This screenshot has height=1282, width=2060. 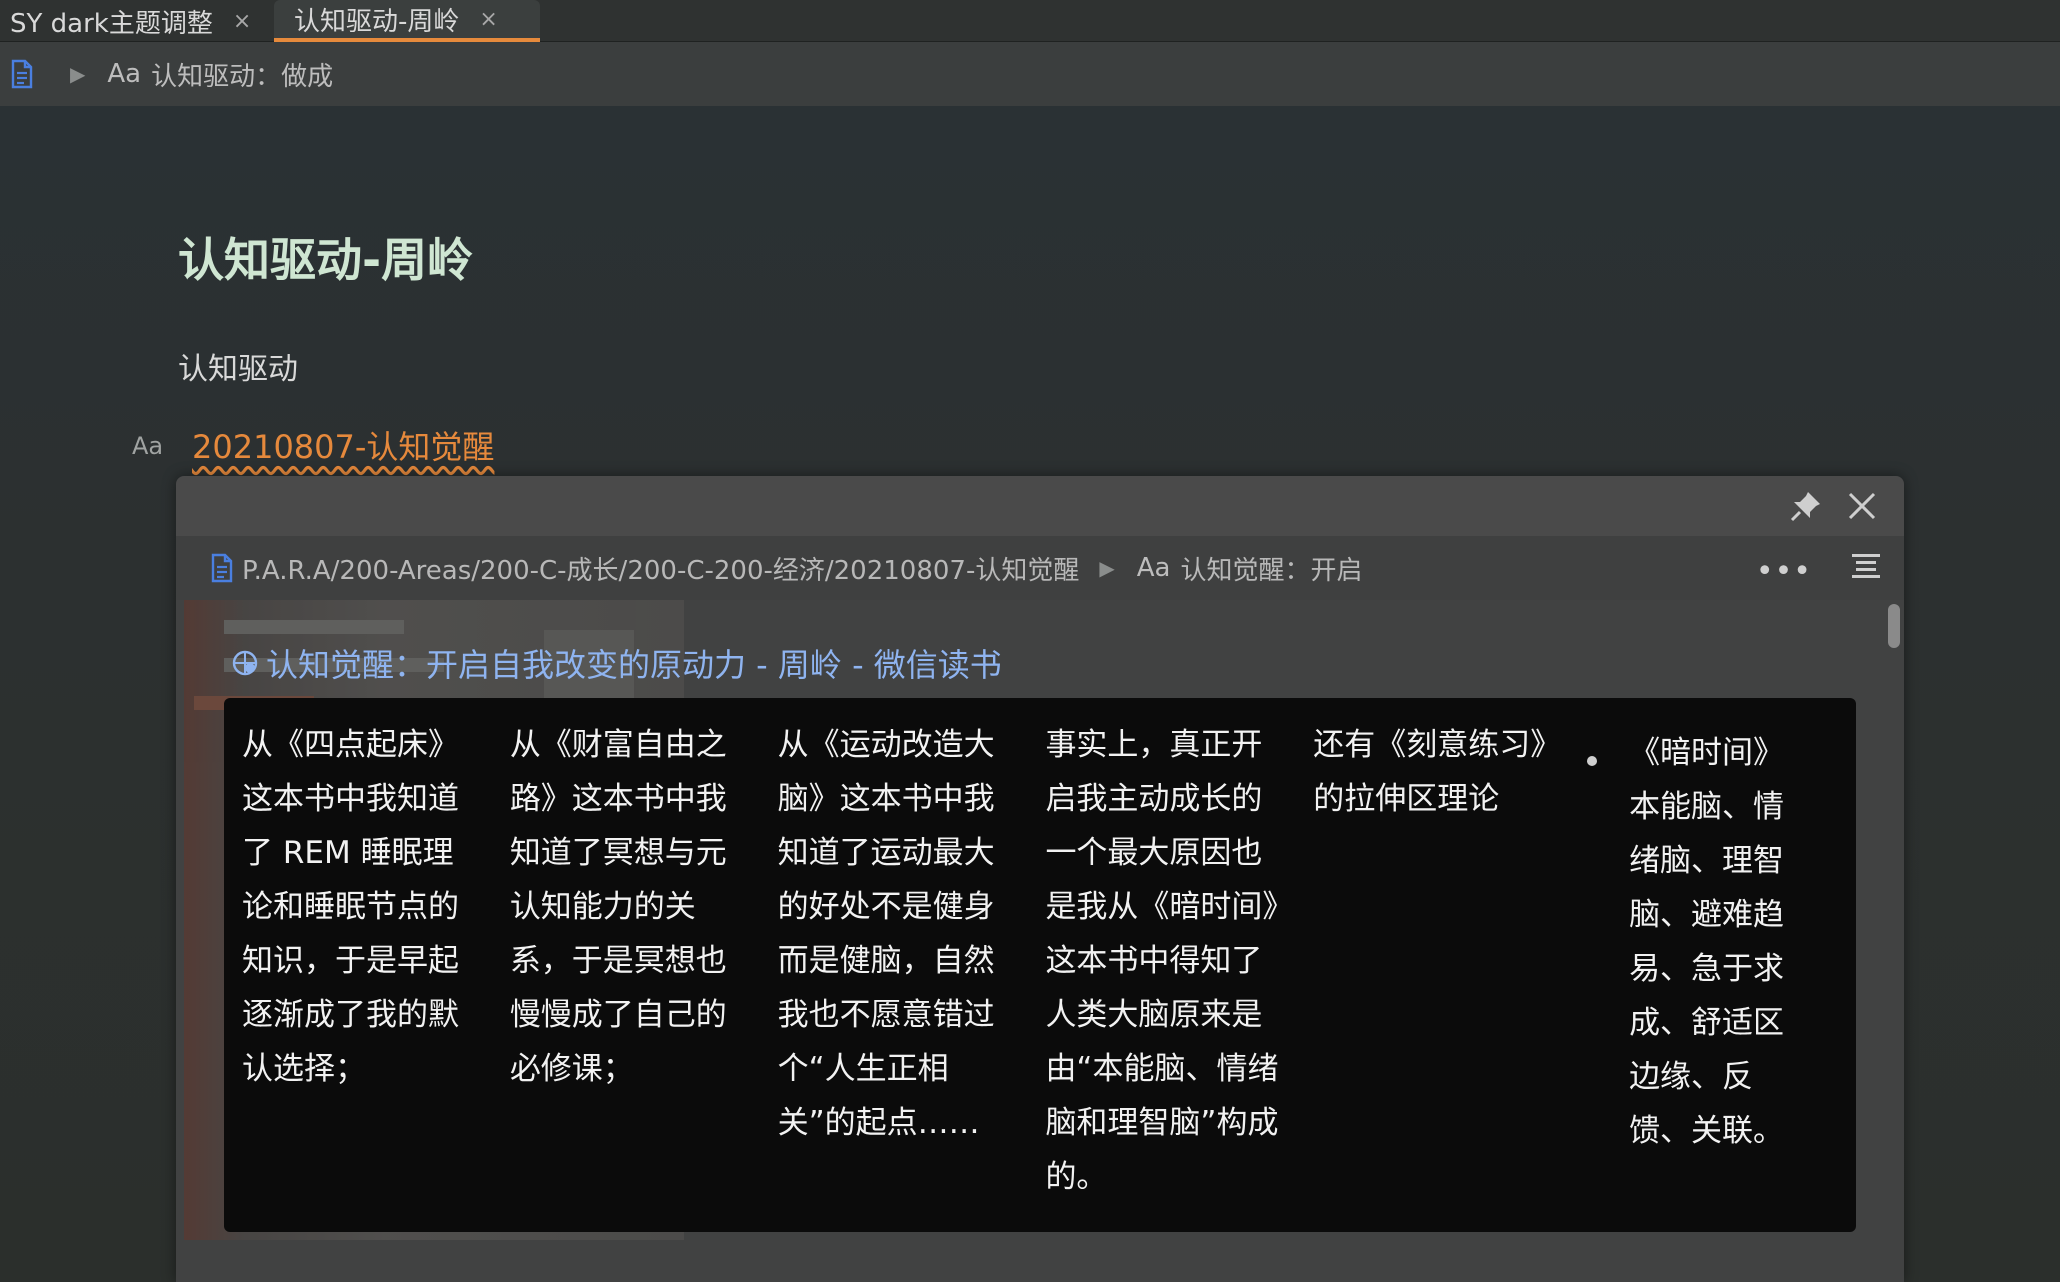 I want to click on block-reference-link: 20210807-认知觉醒, so click(x=343, y=445).